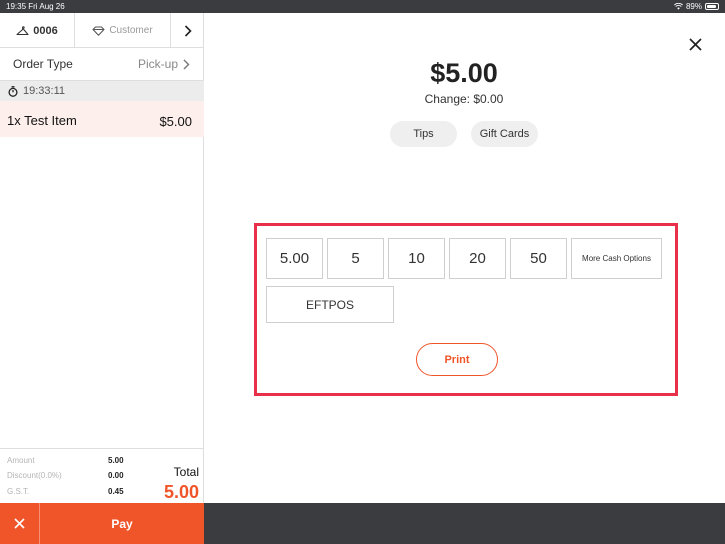 This screenshot has height=544, width=725. Describe the element at coordinates (44, 91) in the screenshot. I see `timer-value: 19:33:11` at that location.